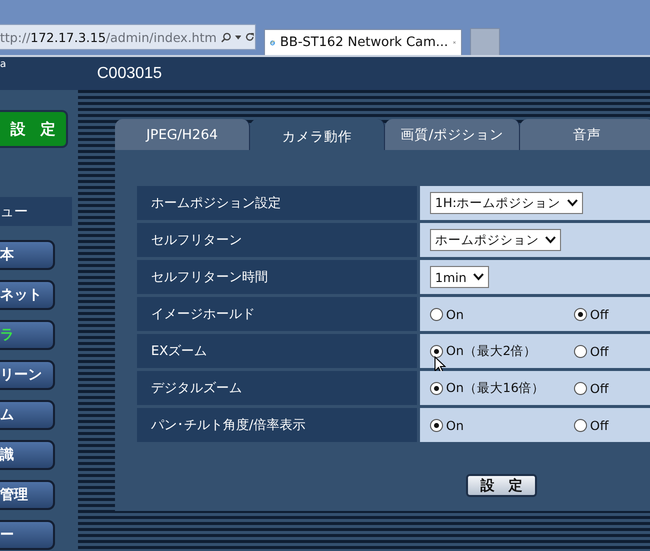 This screenshot has width=650, height=551. What do you see at coordinates (27, 535) in the screenshot?
I see `menu-button: ー` at bounding box center [27, 535].